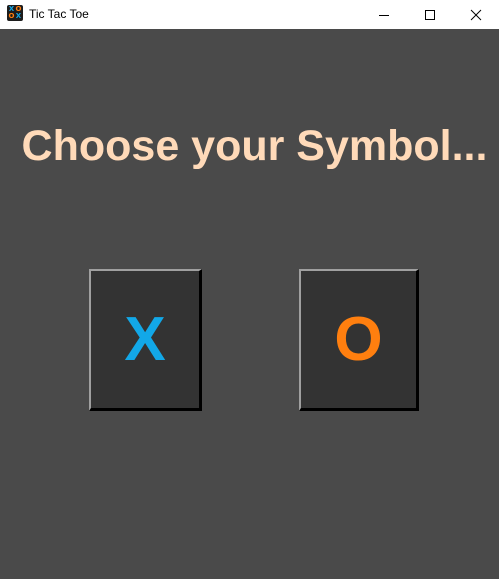 This screenshot has height=579, width=499. I want to click on close-icon, so click(476, 14).